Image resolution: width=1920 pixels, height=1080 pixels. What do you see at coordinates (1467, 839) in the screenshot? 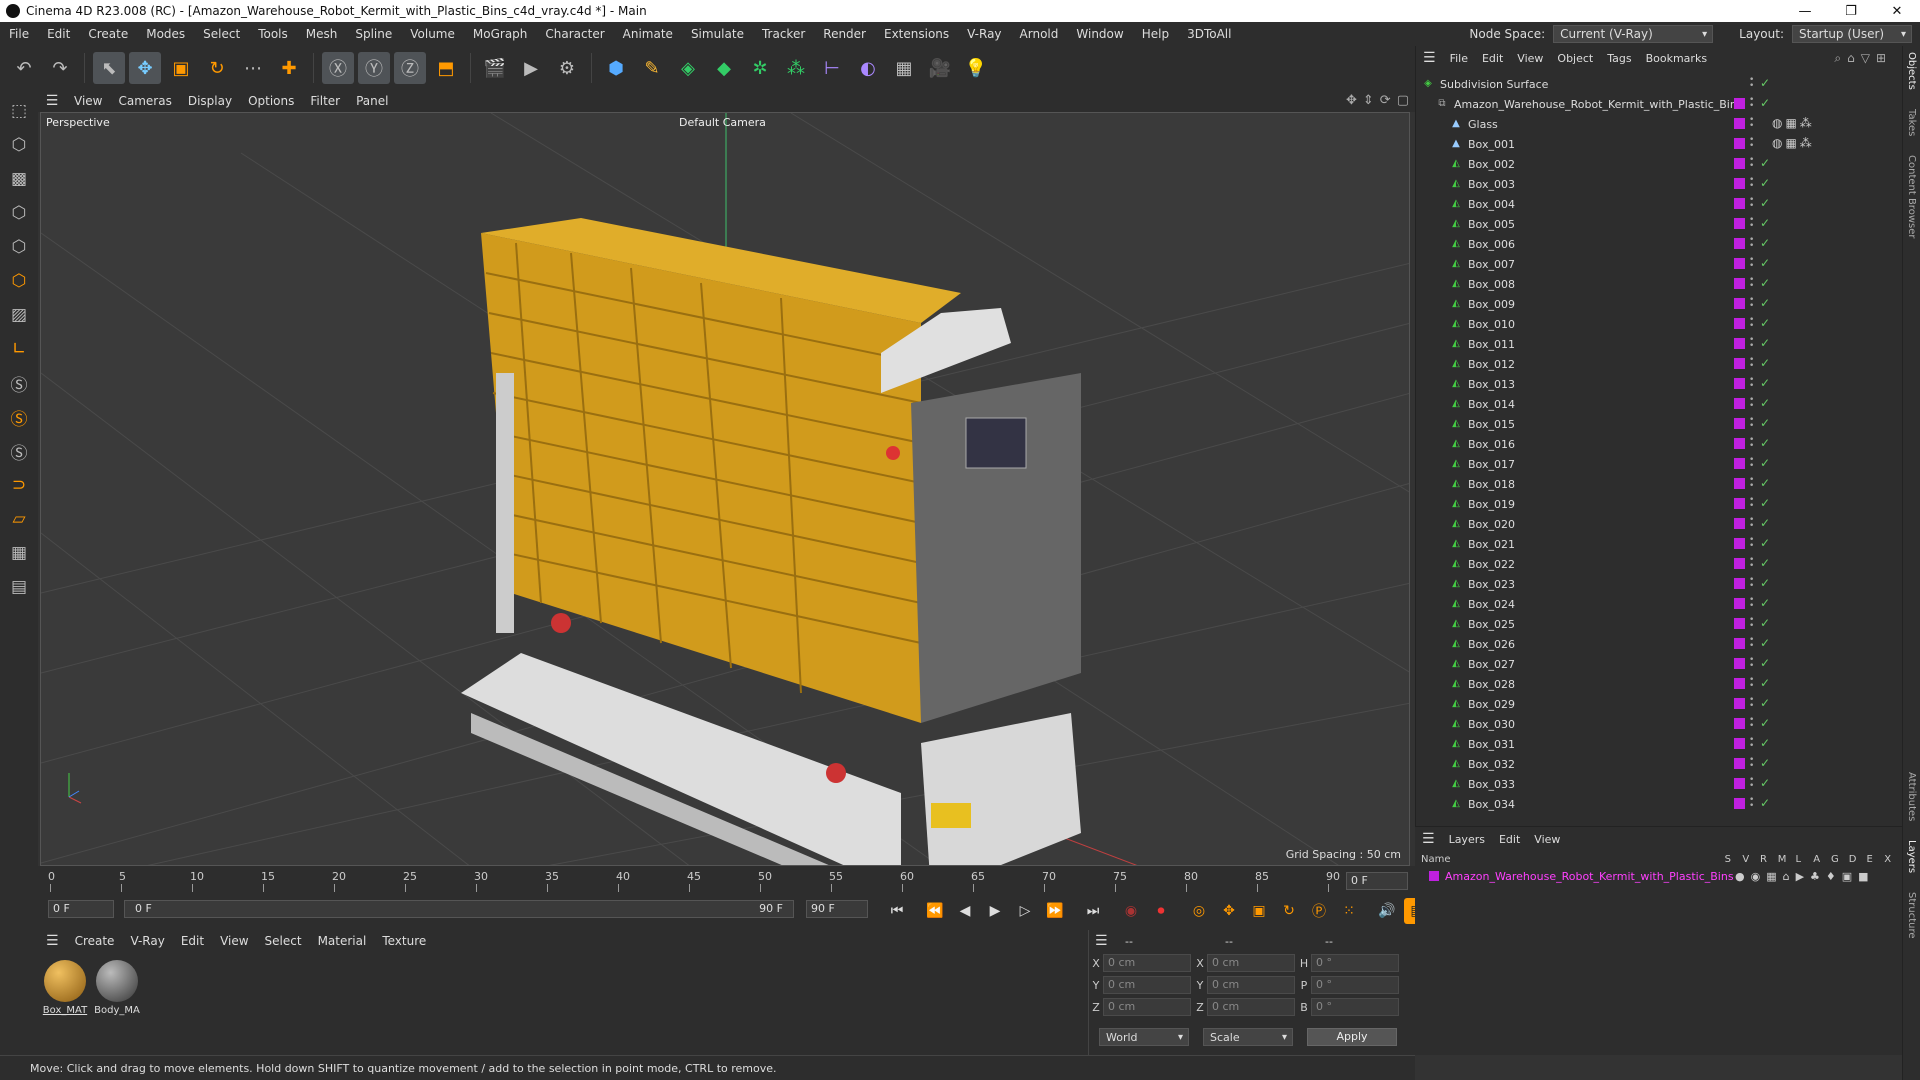
I see `layer-menu-layers: Layers` at bounding box center [1467, 839].